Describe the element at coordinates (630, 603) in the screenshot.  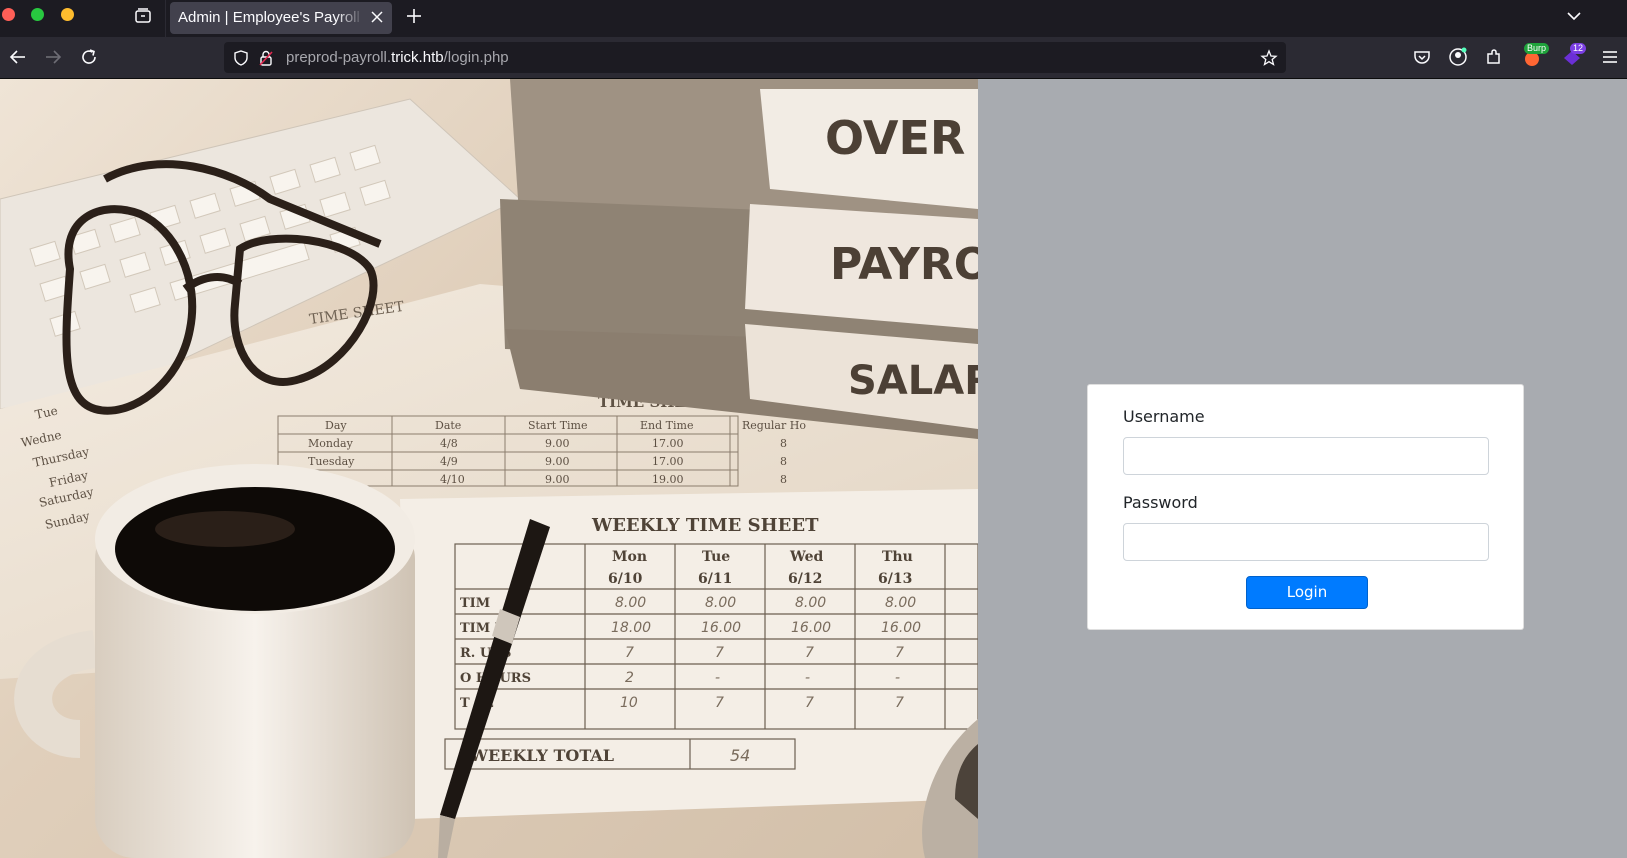
I see `cell-1-1: 8.00` at that location.